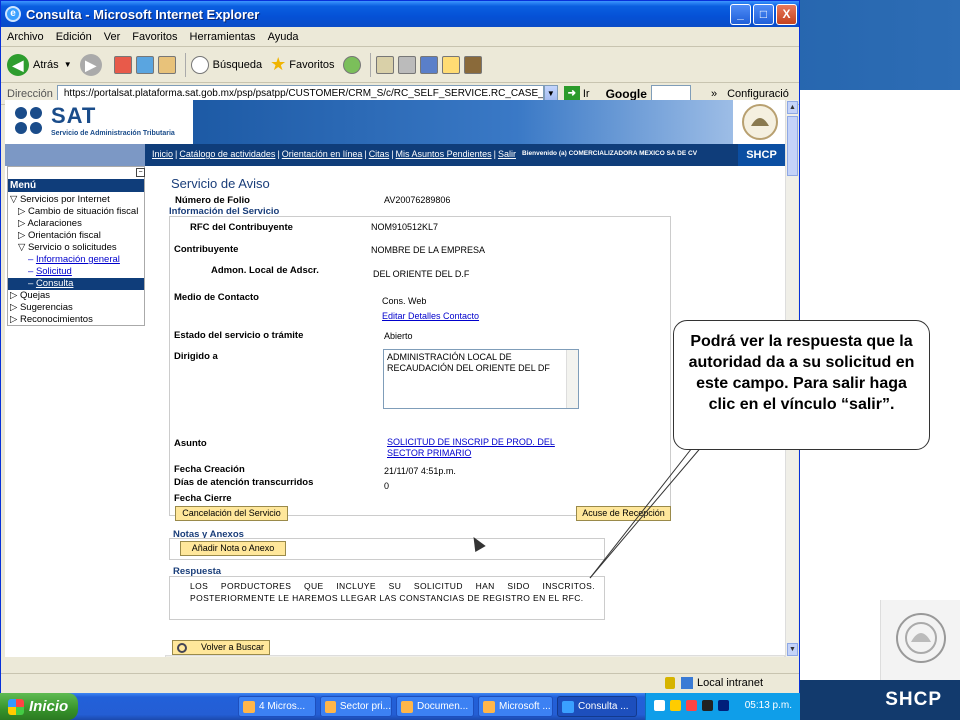 The width and height of the screenshot is (960, 720). I want to click on toolbar: ◀ Atrás ▼ ▶ Búsqueda ★ Favoritos, so click(400, 65).